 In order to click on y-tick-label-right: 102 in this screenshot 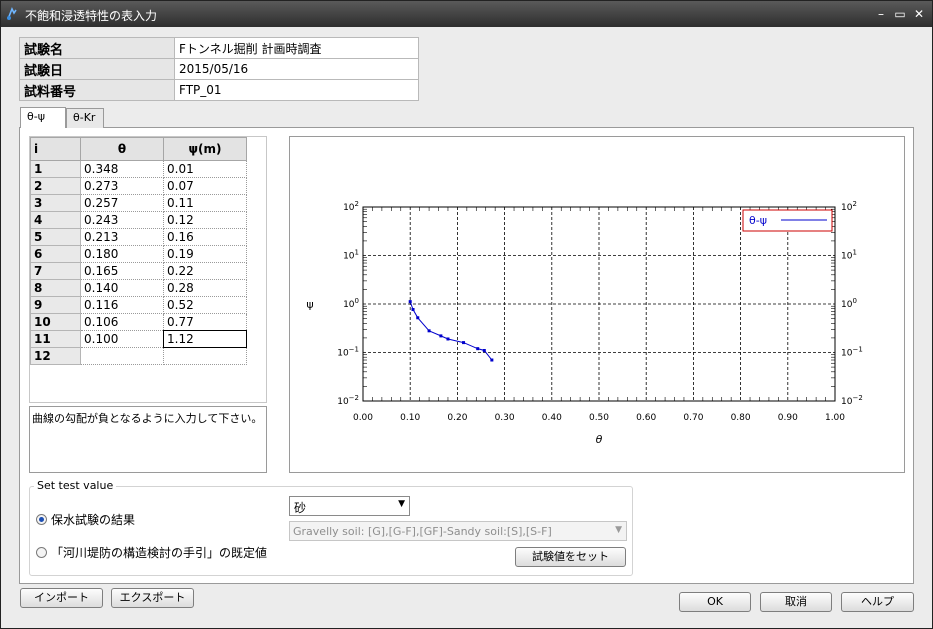, I will do `click(849, 206)`.